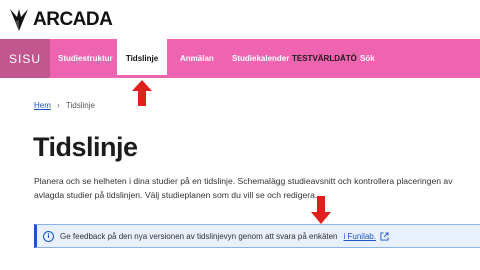 The width and height of the screenshot is (480, 270). I want to click on brand-name: ARCADA, so click(73, 19).